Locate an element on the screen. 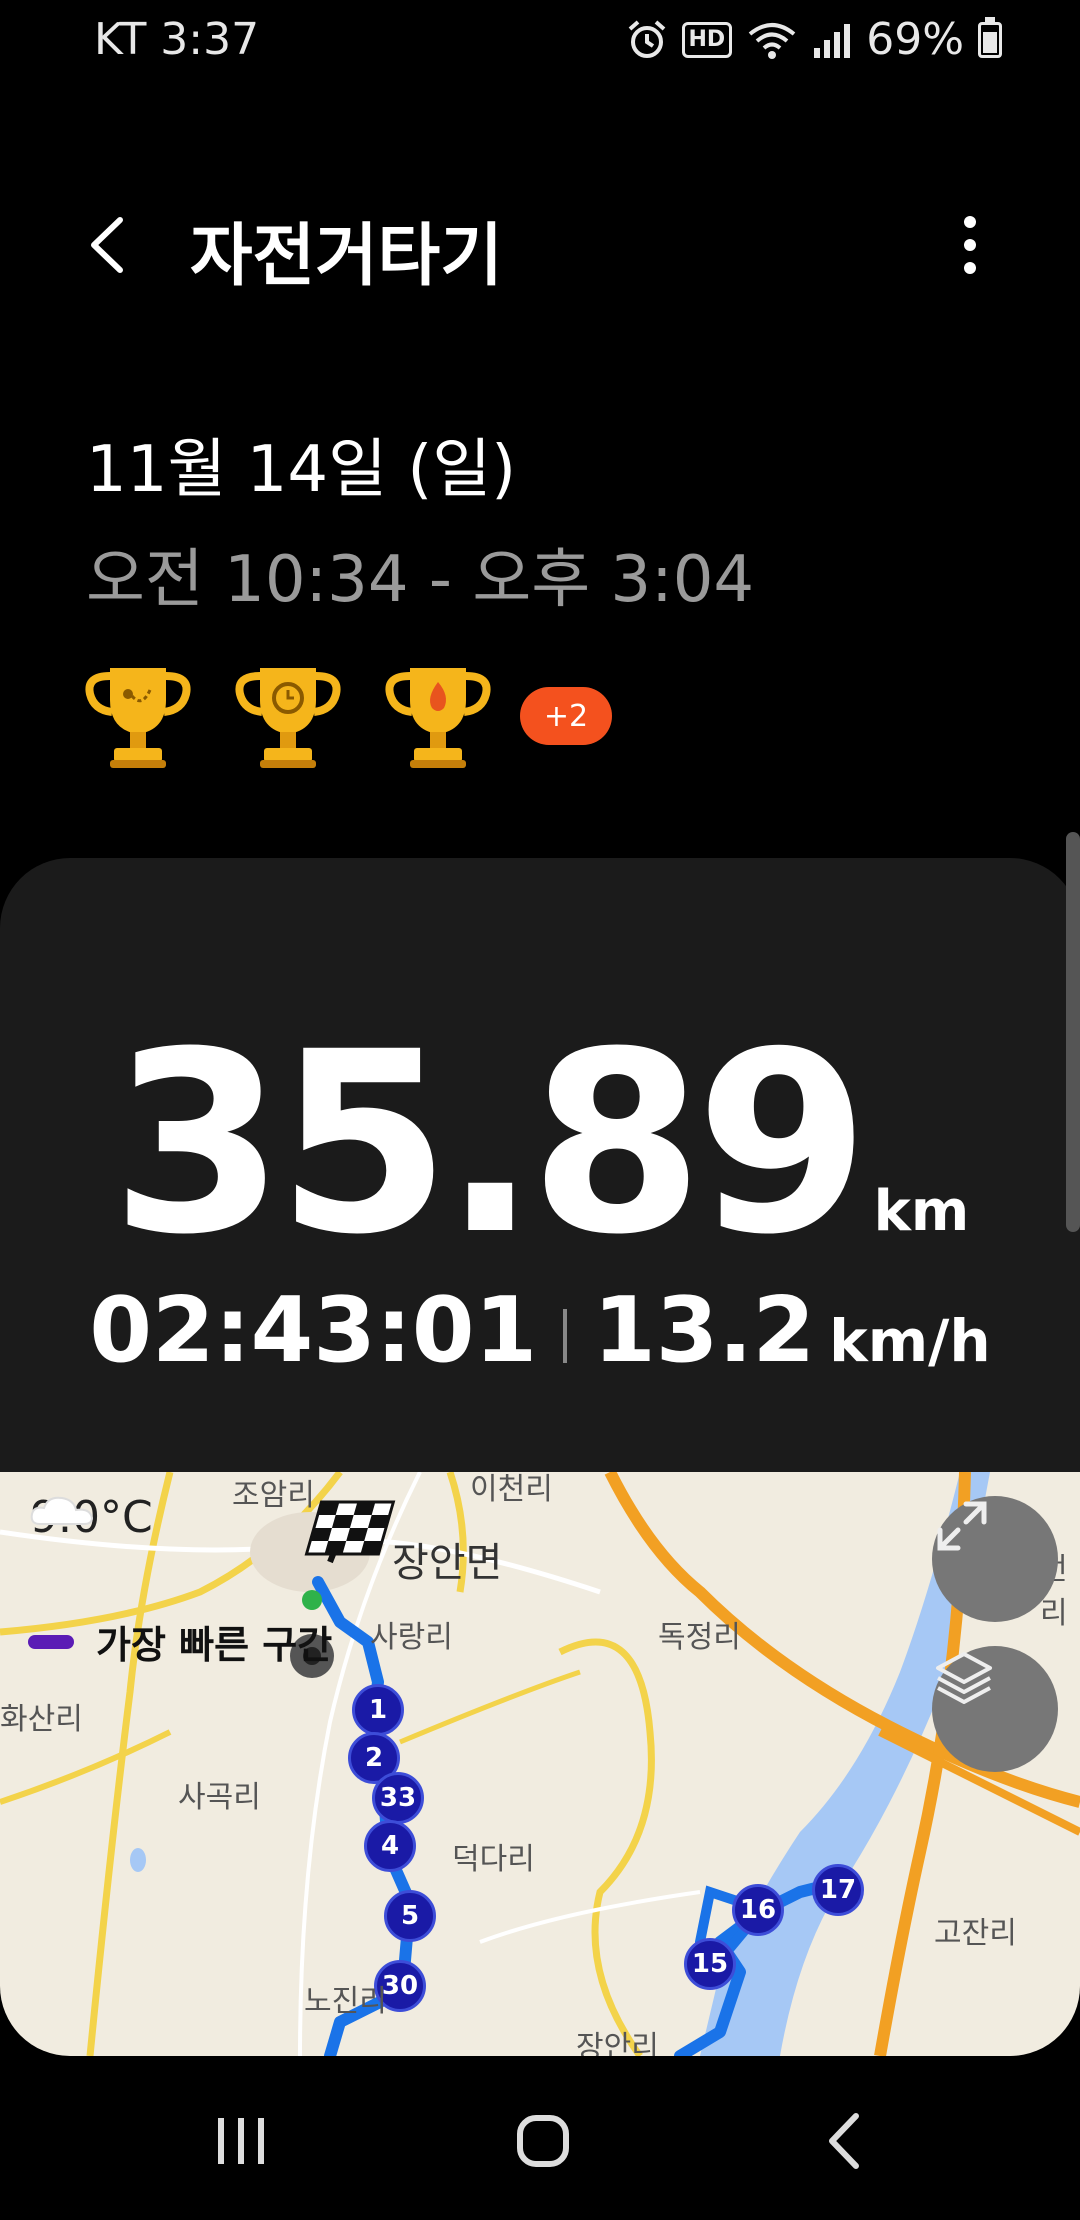  distance-value: 35.89 is located at coordinates (490, 1143).